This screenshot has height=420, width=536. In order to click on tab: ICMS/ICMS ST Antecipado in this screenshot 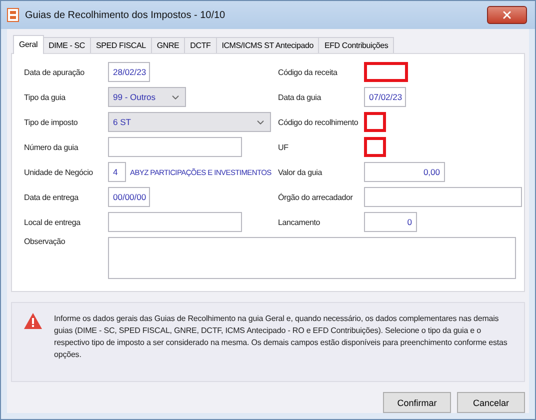, I will do `click(268, 45)`.